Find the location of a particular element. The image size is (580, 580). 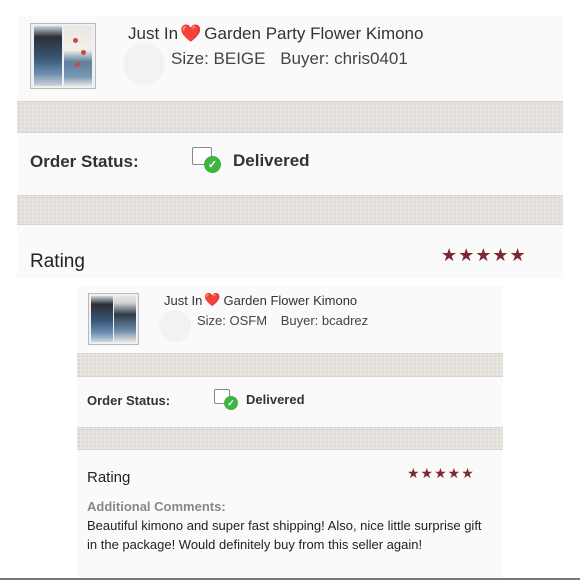

buyer-text: Buyer: chris0401 is located at coordinates (344, 58).